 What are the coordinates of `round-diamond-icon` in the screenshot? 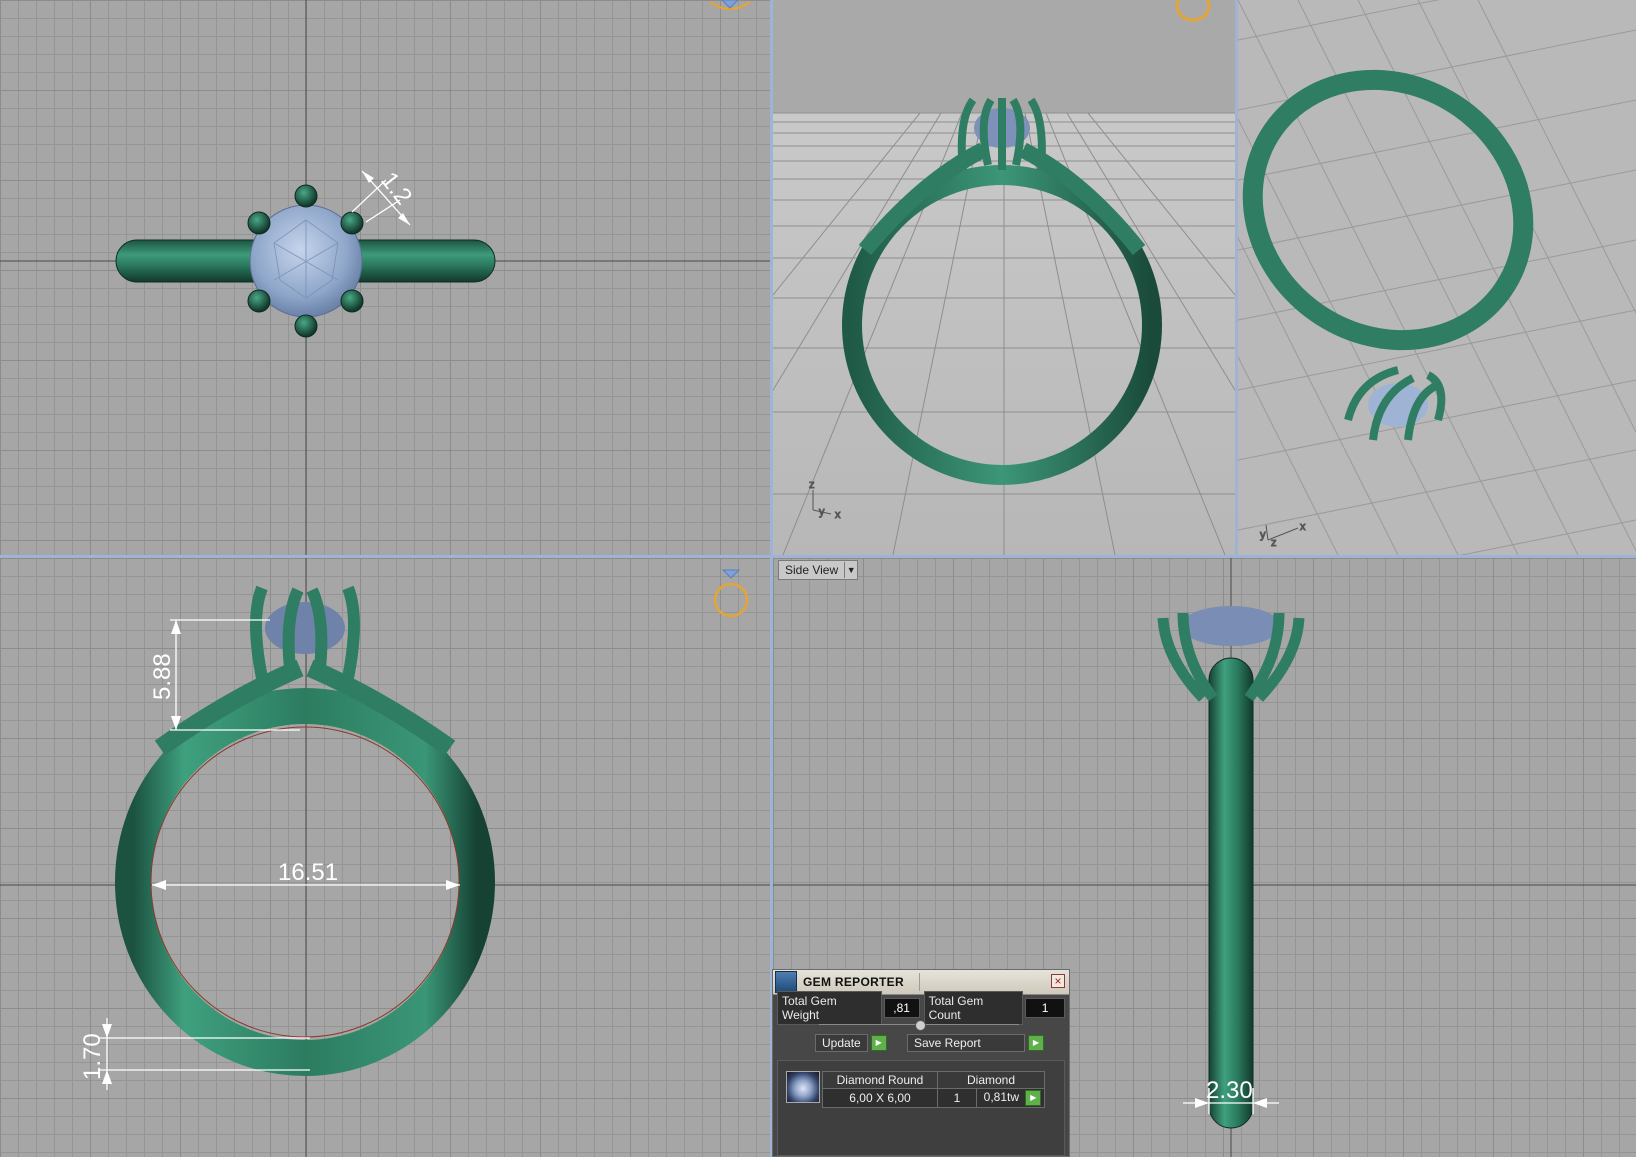 It's located at (803, 1087).